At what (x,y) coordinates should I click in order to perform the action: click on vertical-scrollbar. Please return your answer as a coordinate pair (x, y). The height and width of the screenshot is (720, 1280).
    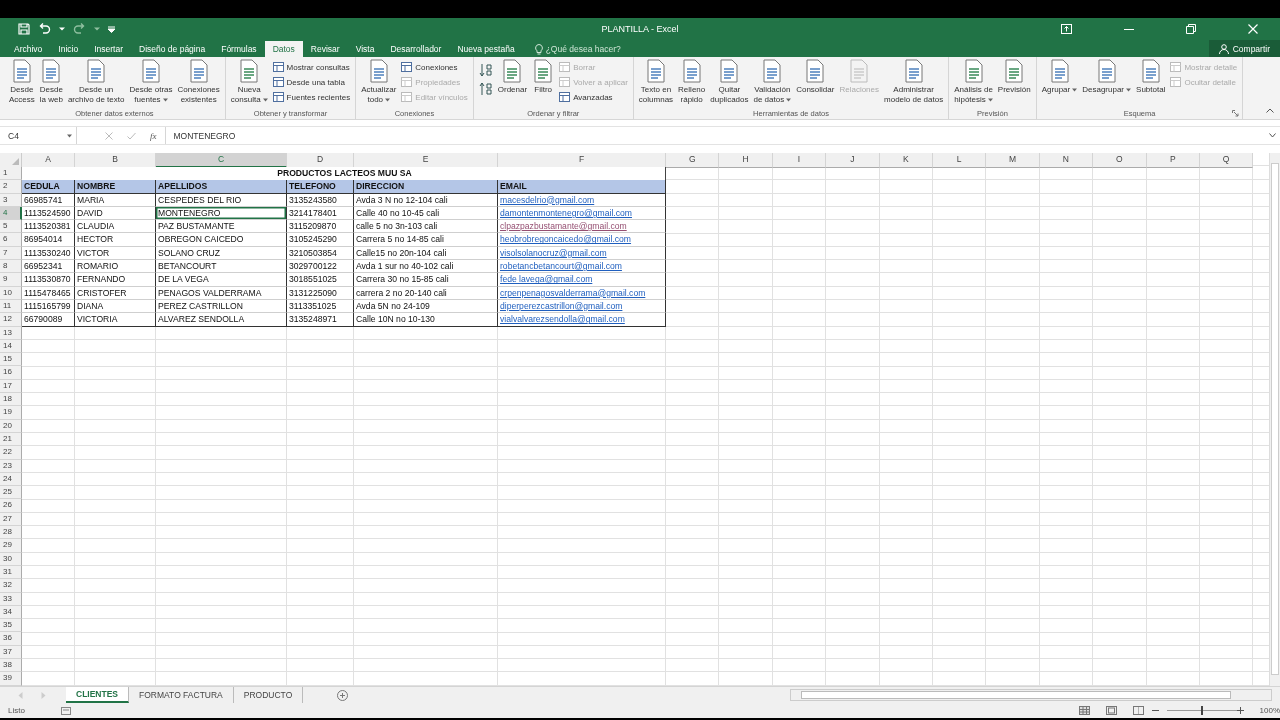
    Looking at the image, I should click on (1274, 419).